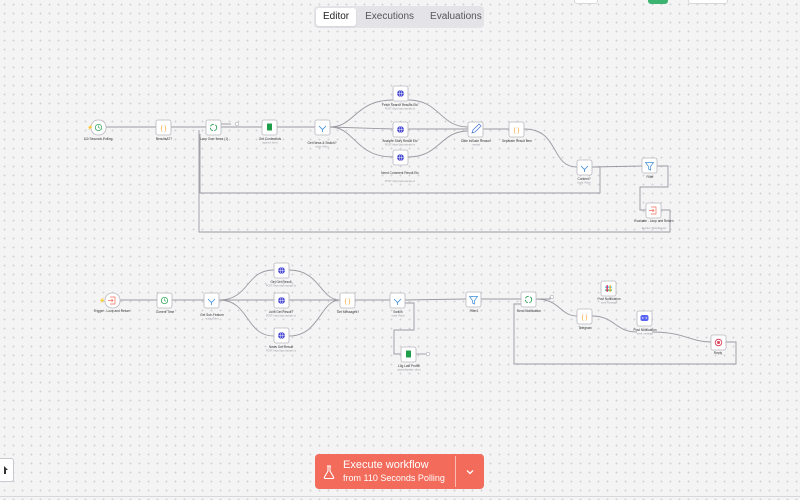 The height and width of the screenshot is (500, 800). Describe the element at coordinates (322, 134) in the screenshot. I see `node-get-news-switch: Get News & Switch? mode: Rules` at that location.